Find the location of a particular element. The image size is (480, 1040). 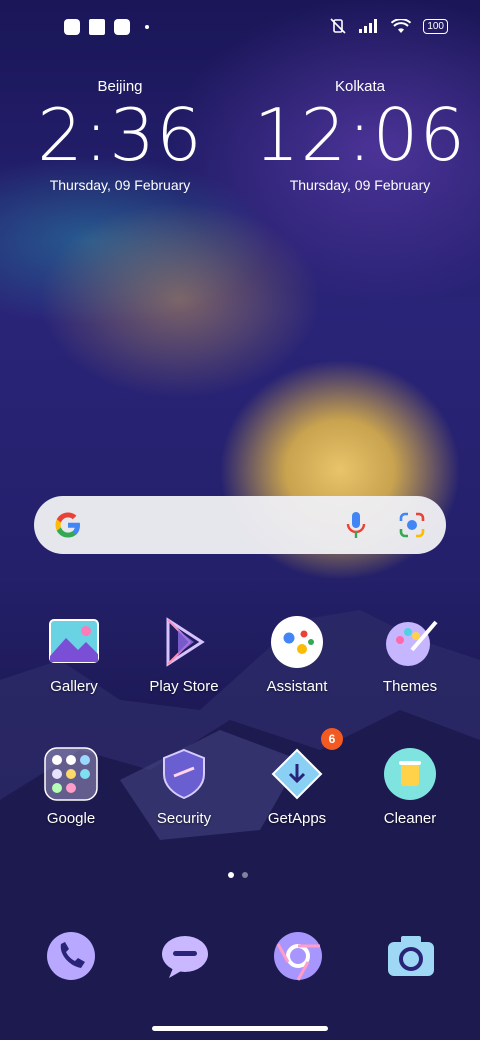

google-search-bar is located at coordinates (240, 525).